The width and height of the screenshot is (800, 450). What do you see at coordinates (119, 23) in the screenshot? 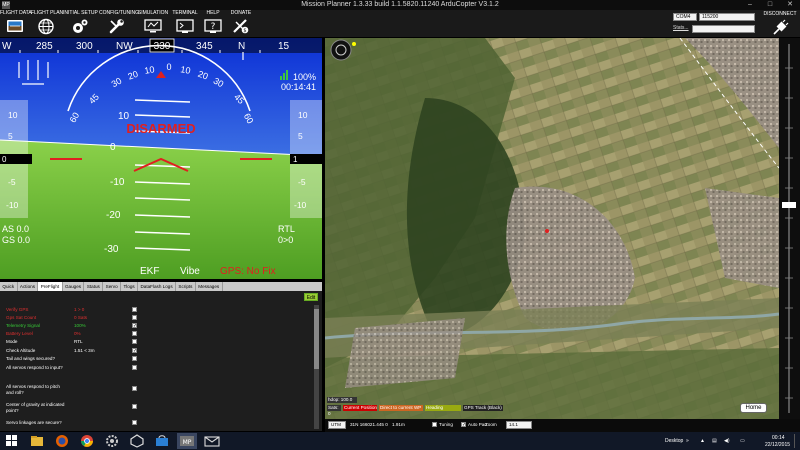
I see `menu-config-tuning: CONFIG/TUNING` at bounding box center [119, 23].